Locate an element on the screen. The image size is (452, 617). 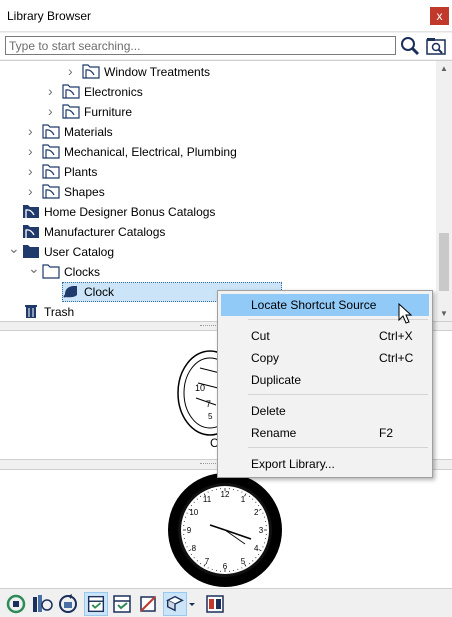
tree-item: › Shapes is located at coordinates (217, 192).